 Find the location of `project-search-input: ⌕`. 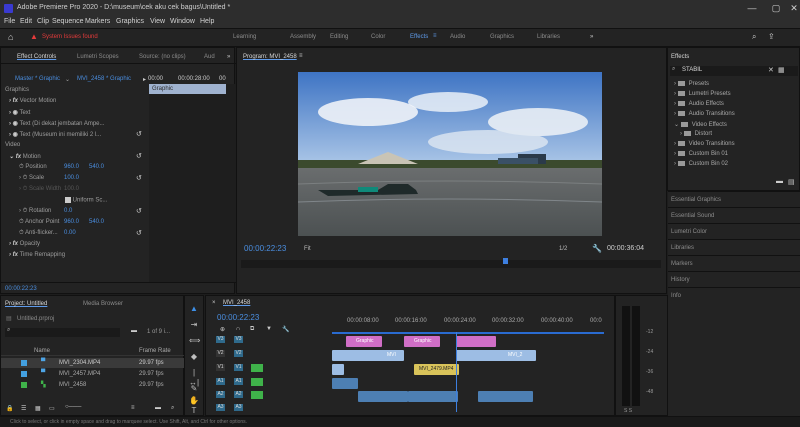

project-search-input: ⌕ is located at coordinates (62, 332).